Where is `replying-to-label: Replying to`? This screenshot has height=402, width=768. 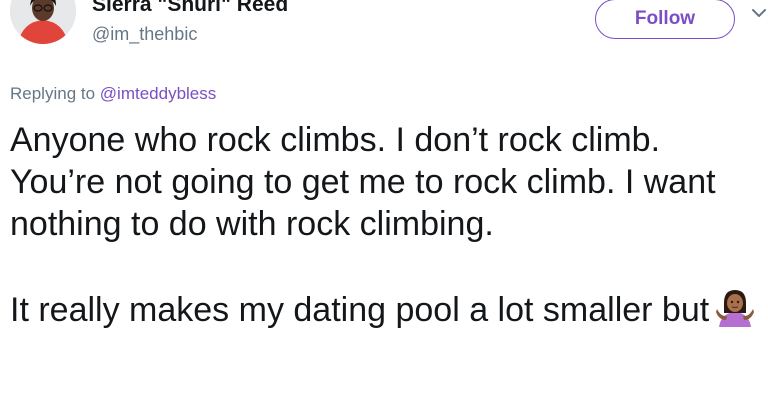
replying-to-label: Replying to is located at coordinates (53, 93).